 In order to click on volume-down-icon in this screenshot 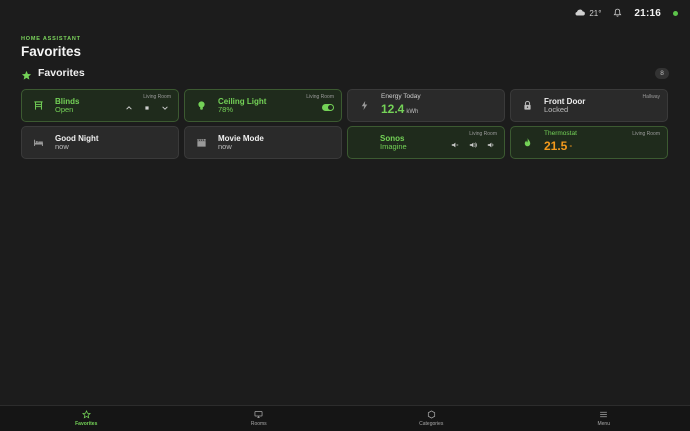, I will do `click(490, 144)`.